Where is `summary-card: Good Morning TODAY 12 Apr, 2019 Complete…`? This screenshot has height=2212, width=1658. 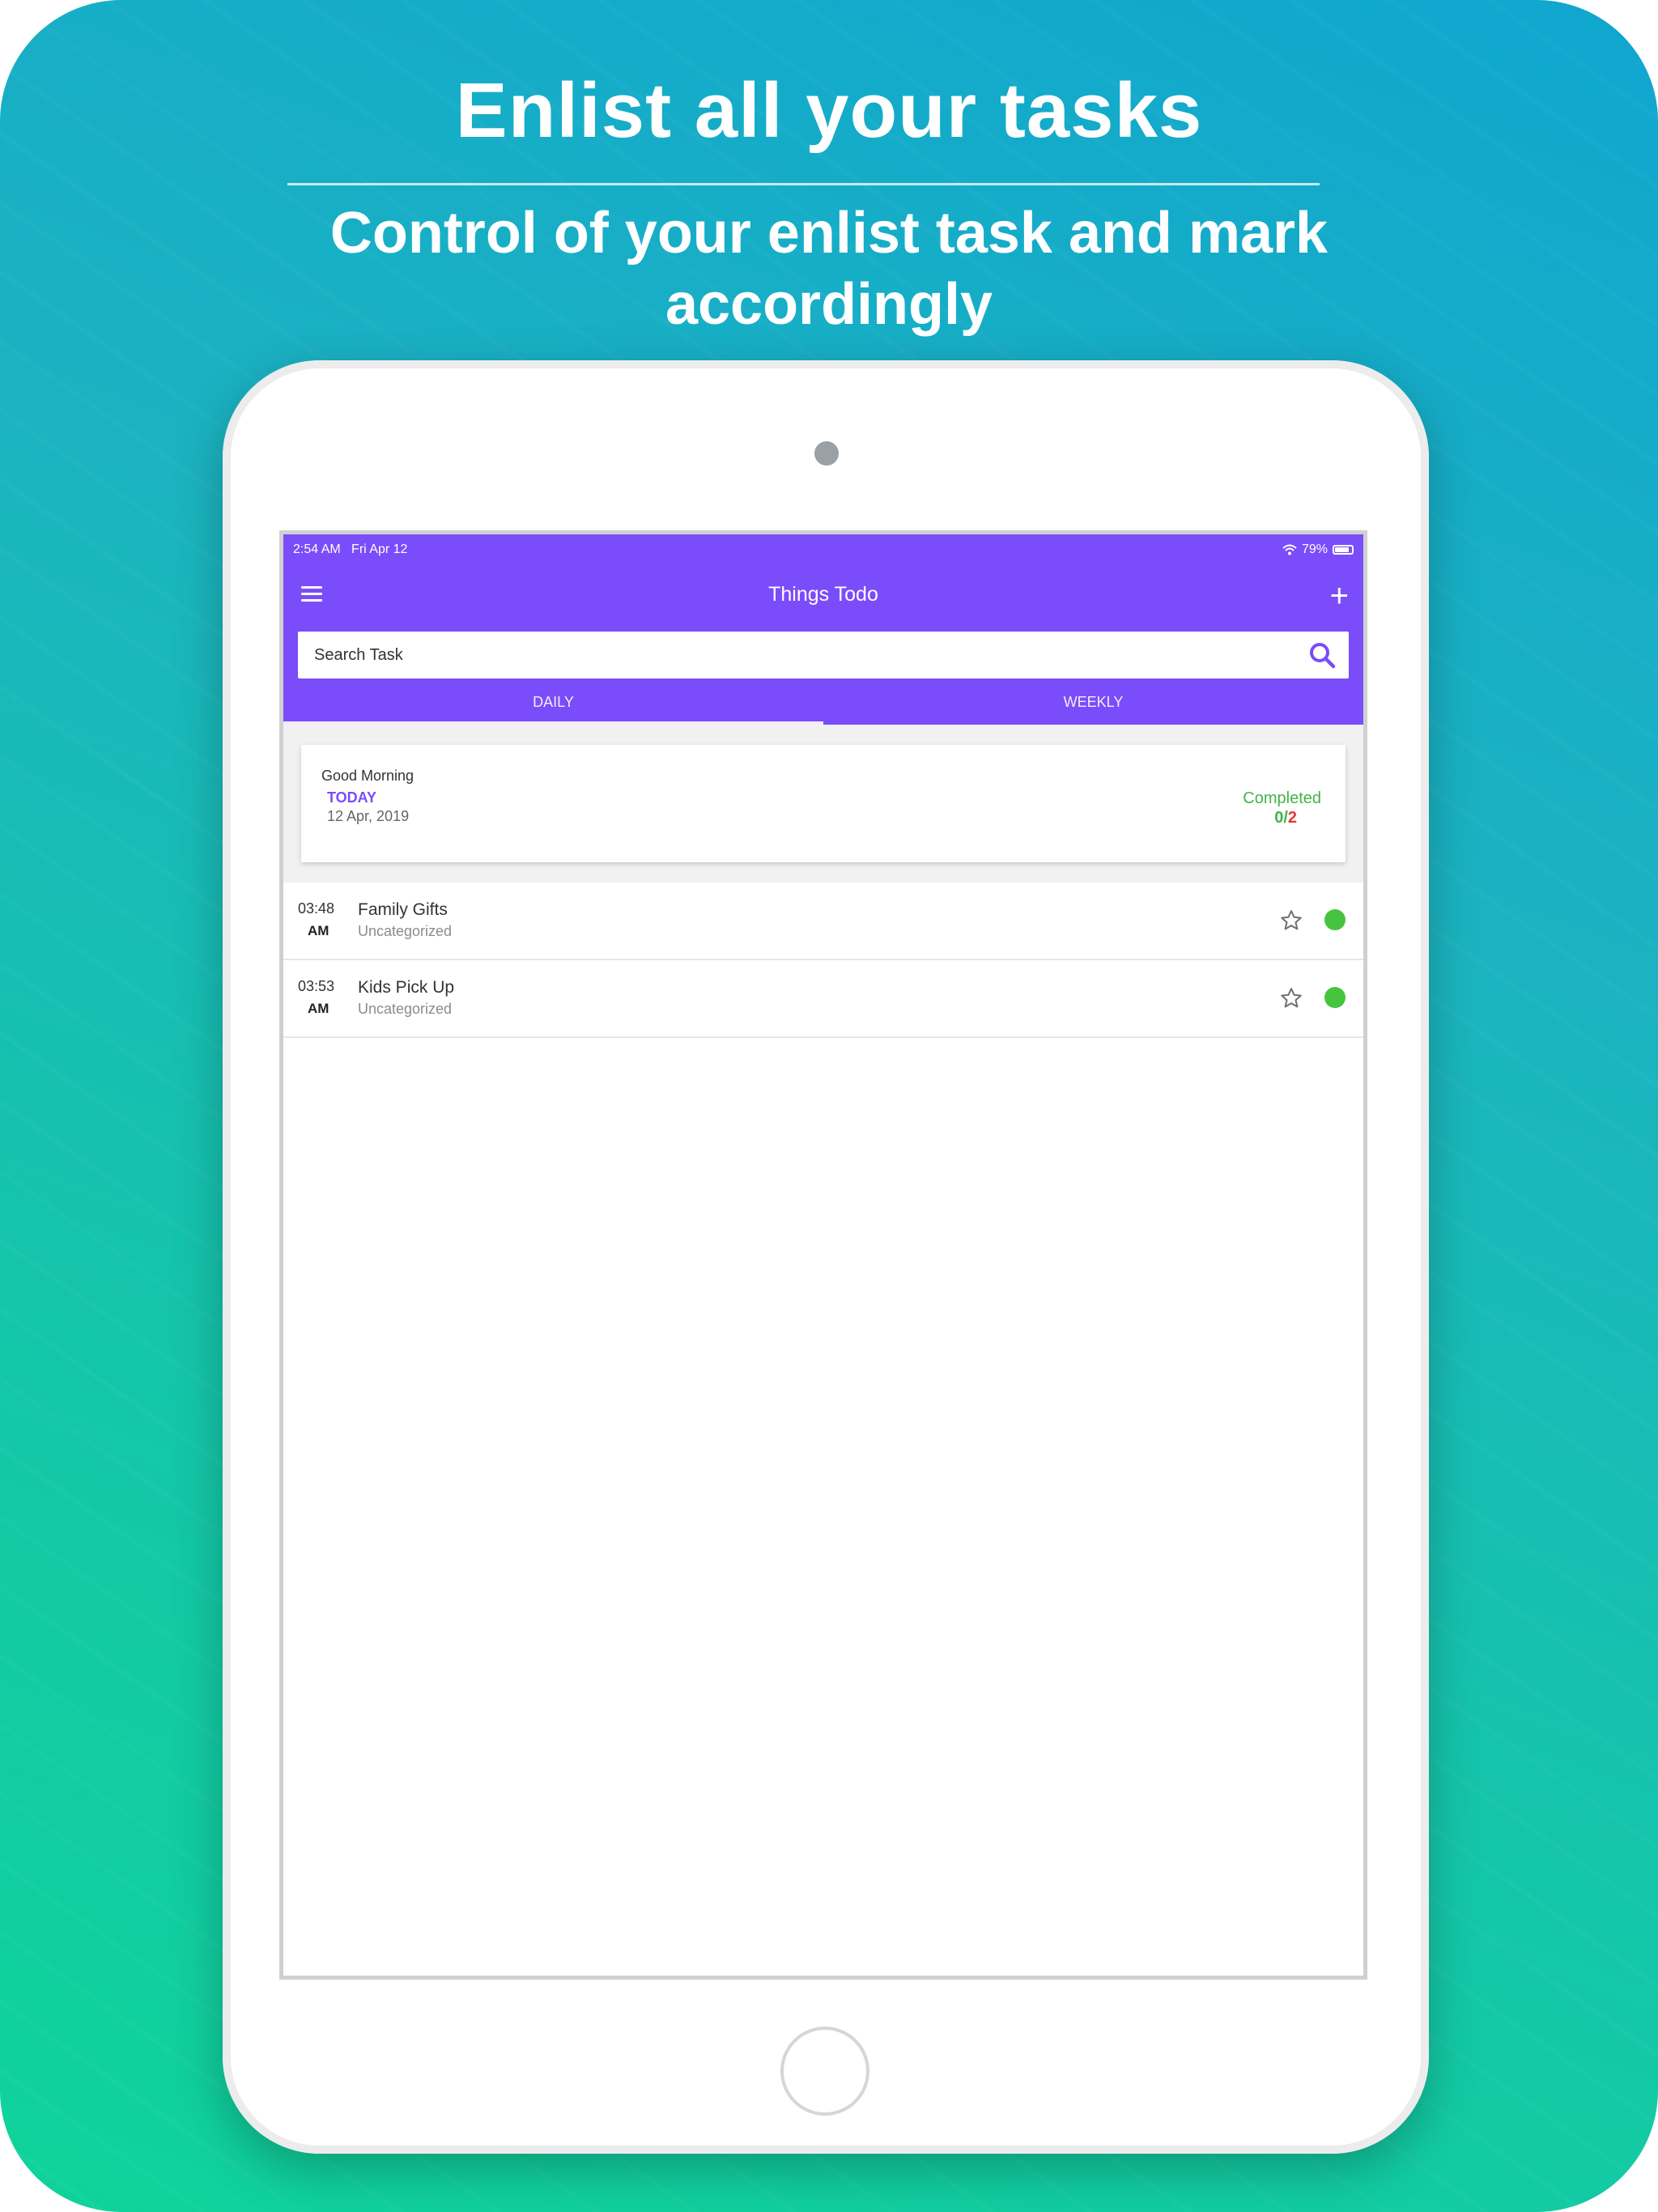 summary-card: Good Morning TODAY 12 Apr, 2019 Complete… is located at coordinates (823, 804).